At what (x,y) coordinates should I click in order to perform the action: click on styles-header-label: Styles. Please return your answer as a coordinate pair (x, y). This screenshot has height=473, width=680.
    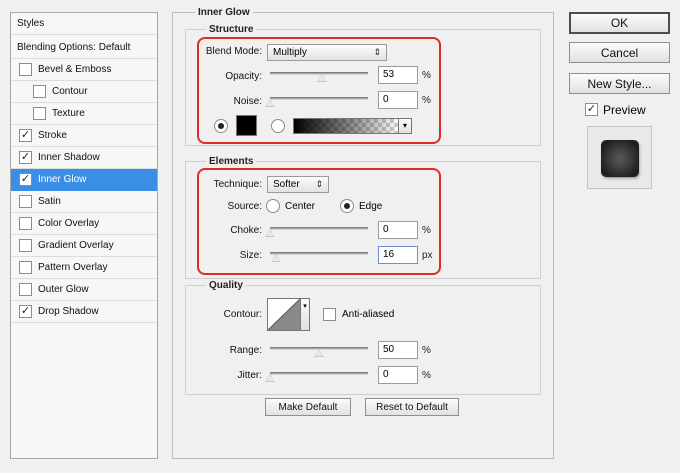
    Looking at the image, I should click on (31, 23).